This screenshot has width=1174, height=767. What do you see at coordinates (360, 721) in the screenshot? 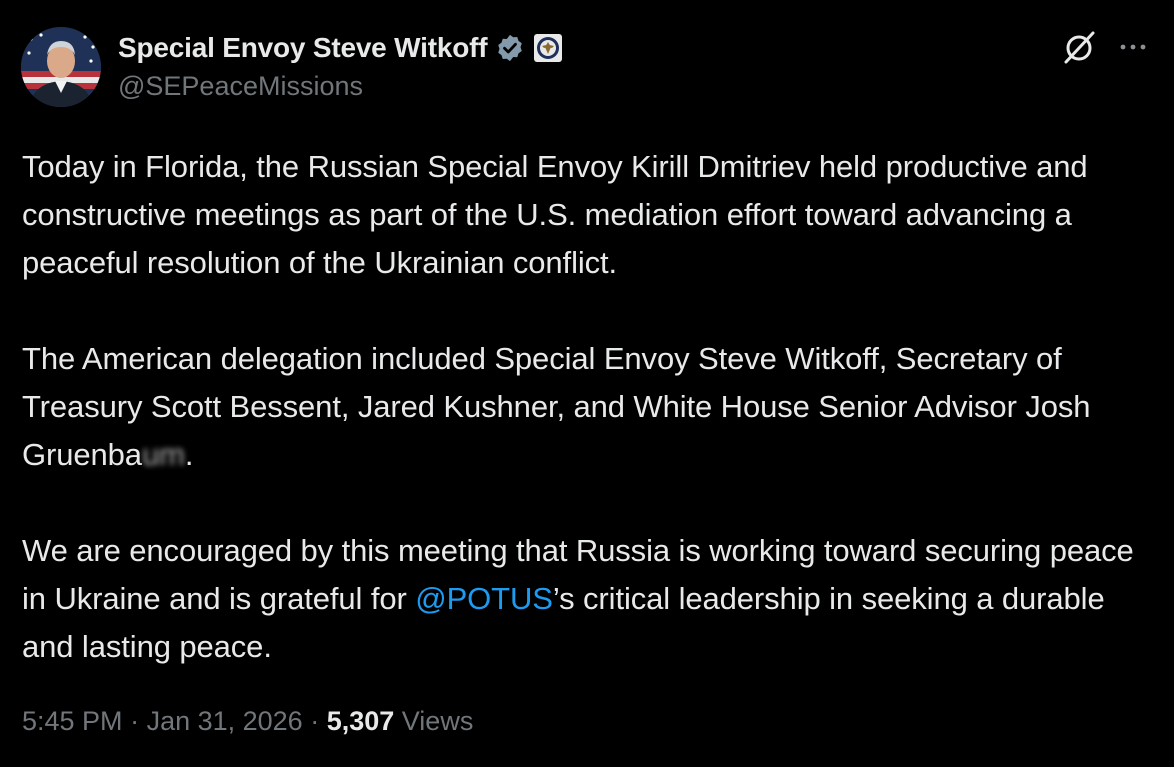
I see `views-count: 5,307` at bounding box center [360, 721].